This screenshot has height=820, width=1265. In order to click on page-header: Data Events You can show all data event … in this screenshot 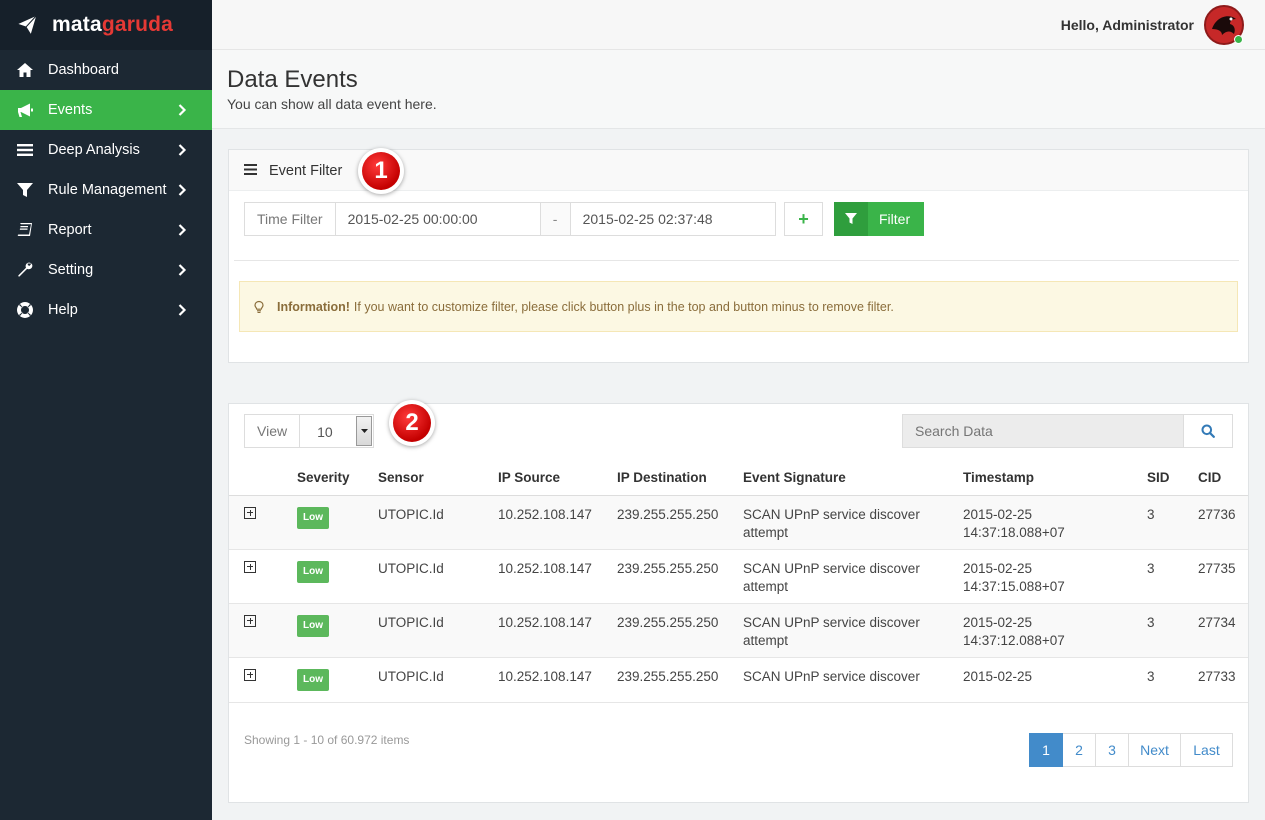, I will do `click(738, 89)`.